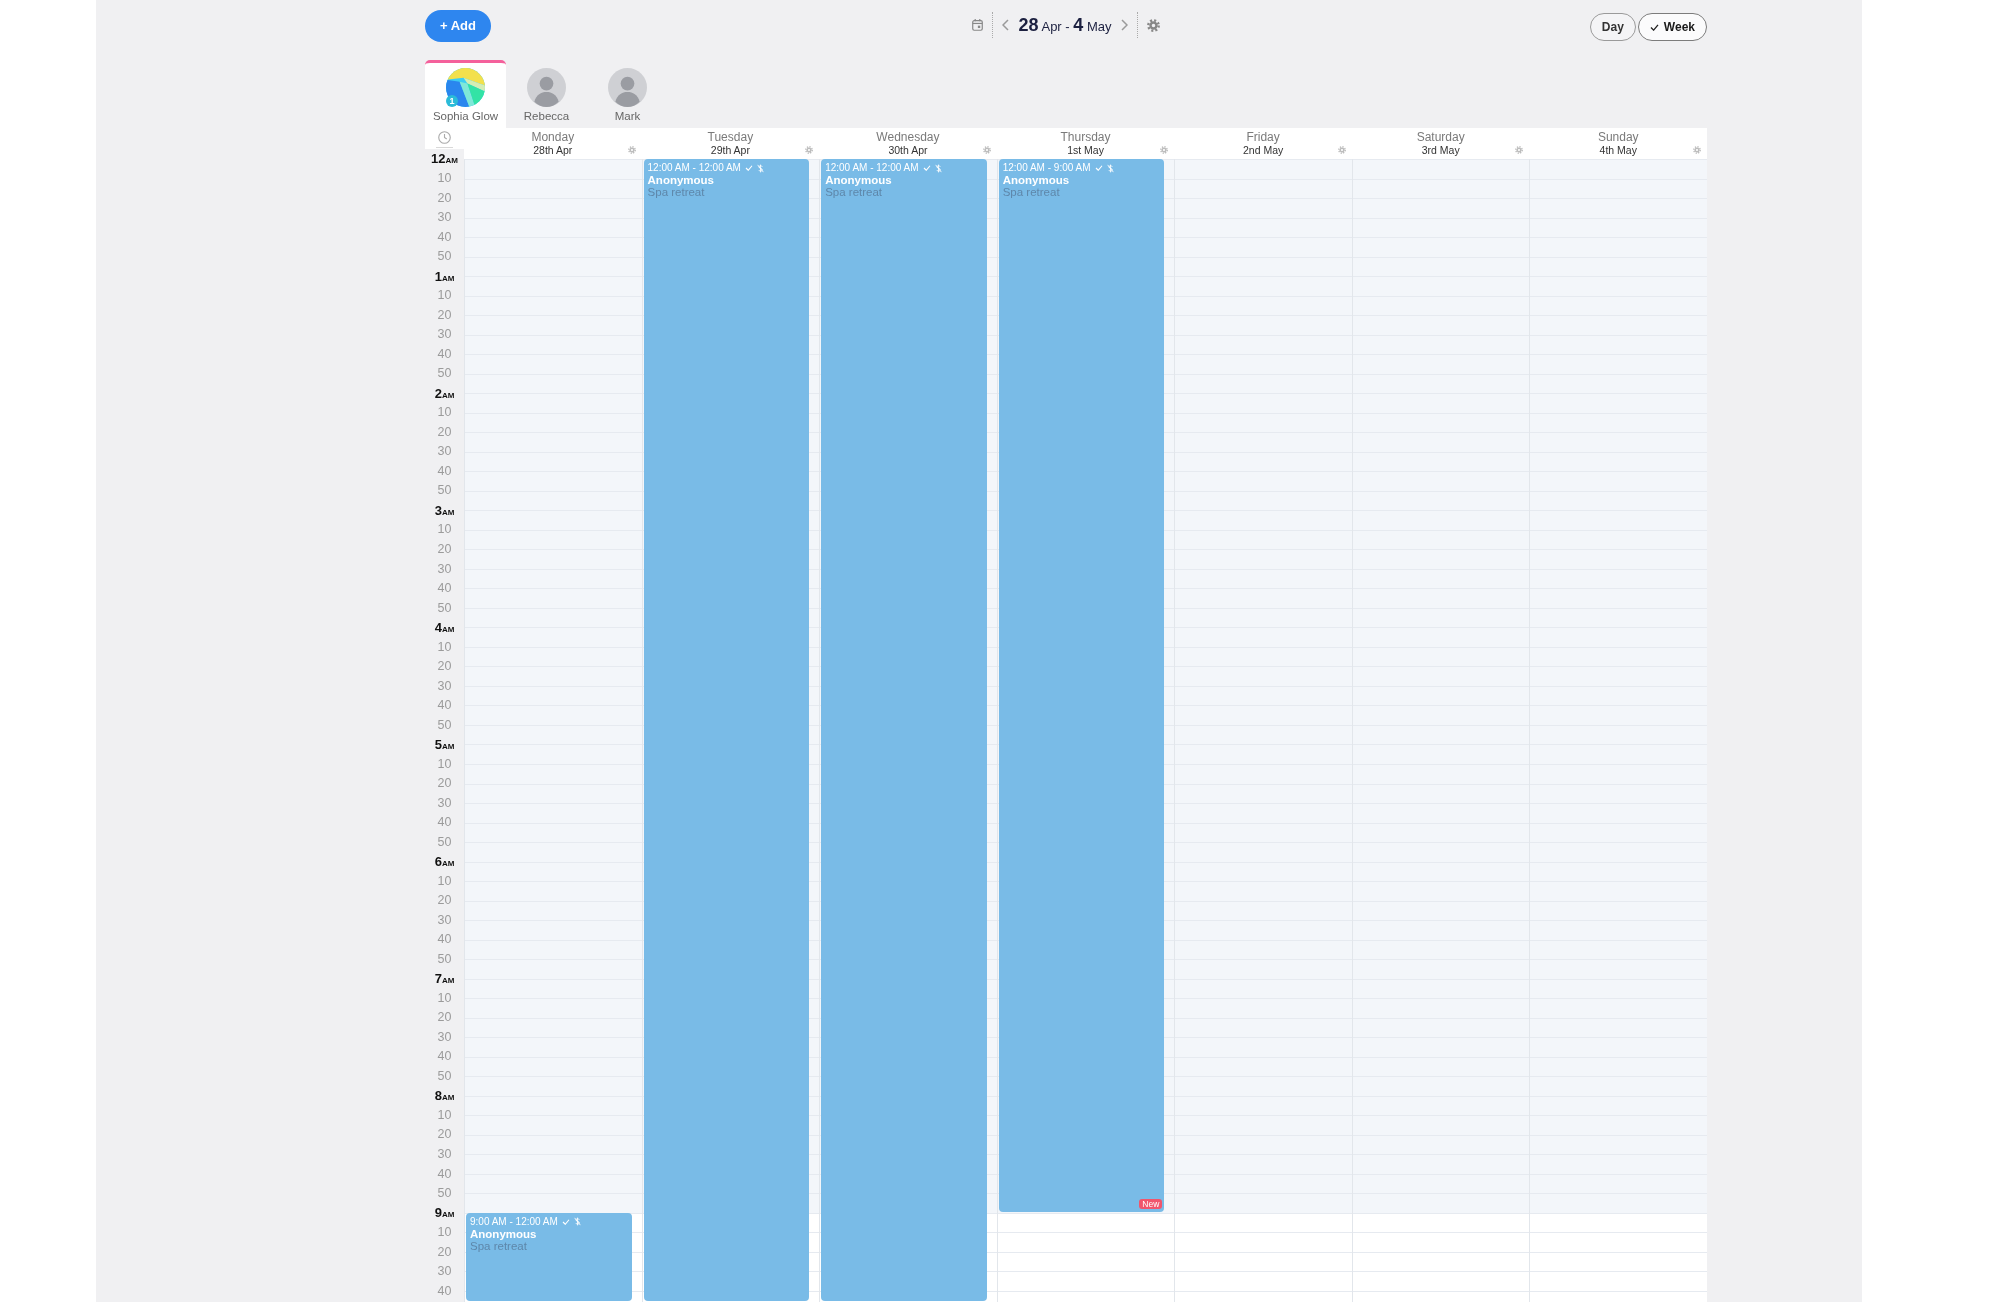 The height and width of the screenshot is (1302, 2000). I want to click on view-toggle-button: Day, so click(1612, 27).